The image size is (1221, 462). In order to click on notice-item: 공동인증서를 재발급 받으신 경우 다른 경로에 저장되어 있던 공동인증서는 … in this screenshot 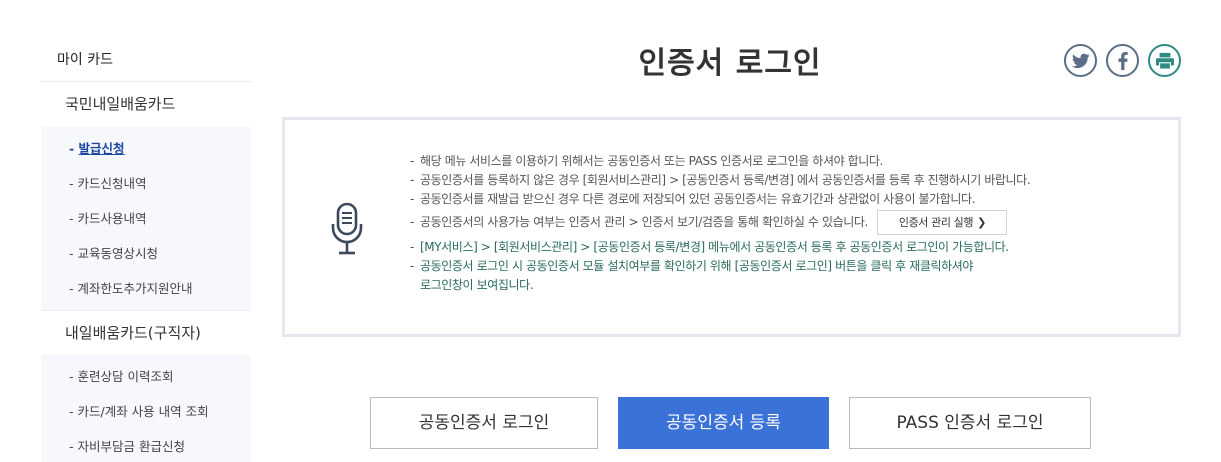, I will do `click(720, 199)`.